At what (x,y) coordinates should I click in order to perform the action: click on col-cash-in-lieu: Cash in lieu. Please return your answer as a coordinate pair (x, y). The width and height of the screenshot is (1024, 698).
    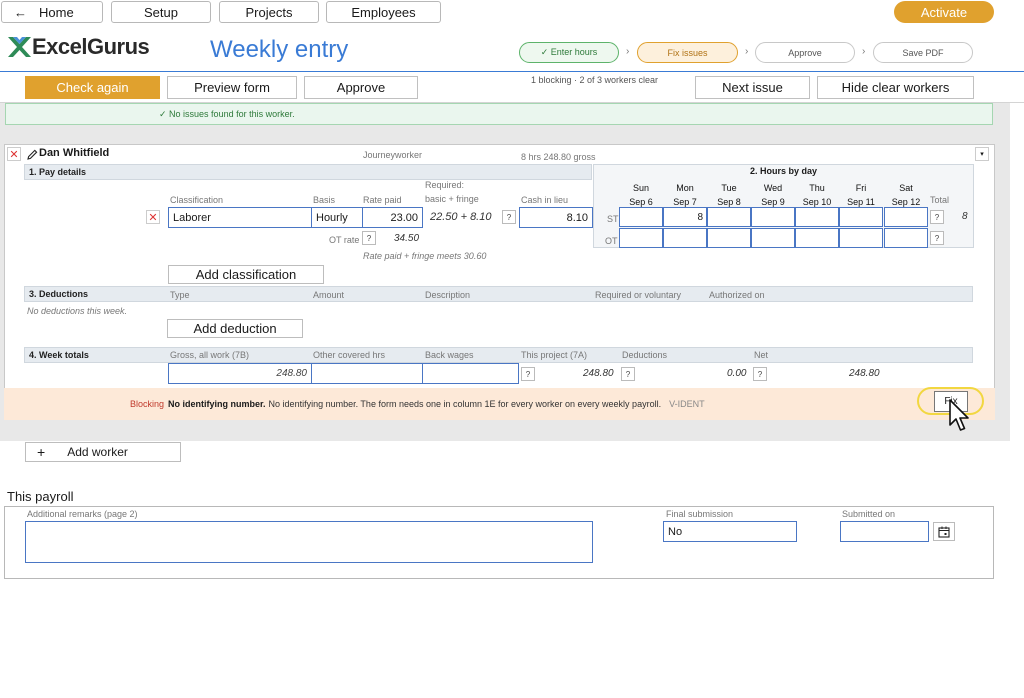
    Looking at the image, I should click on (545, 200).